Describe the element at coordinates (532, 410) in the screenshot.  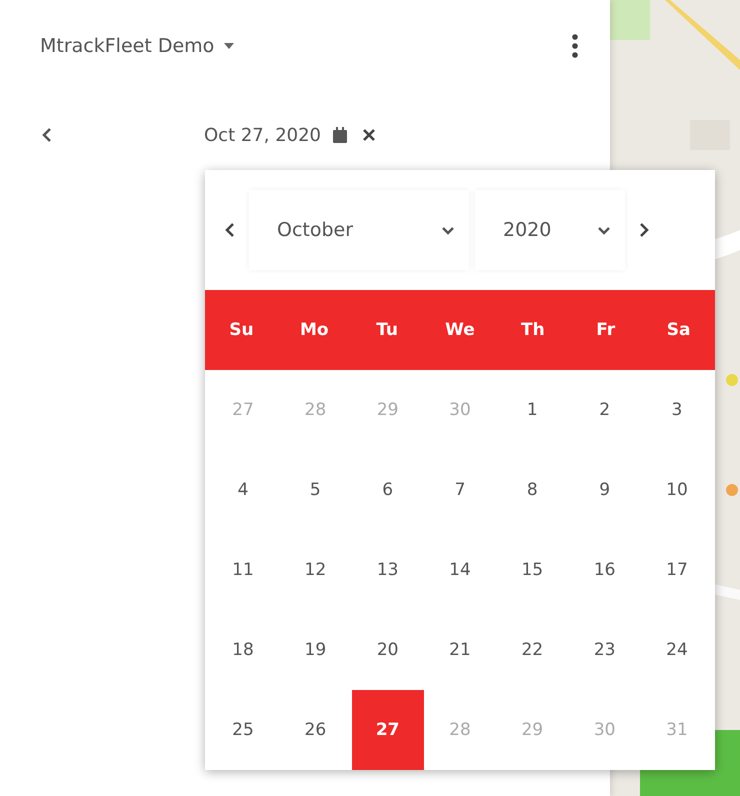
I see `calendar-day: 1` at that location.